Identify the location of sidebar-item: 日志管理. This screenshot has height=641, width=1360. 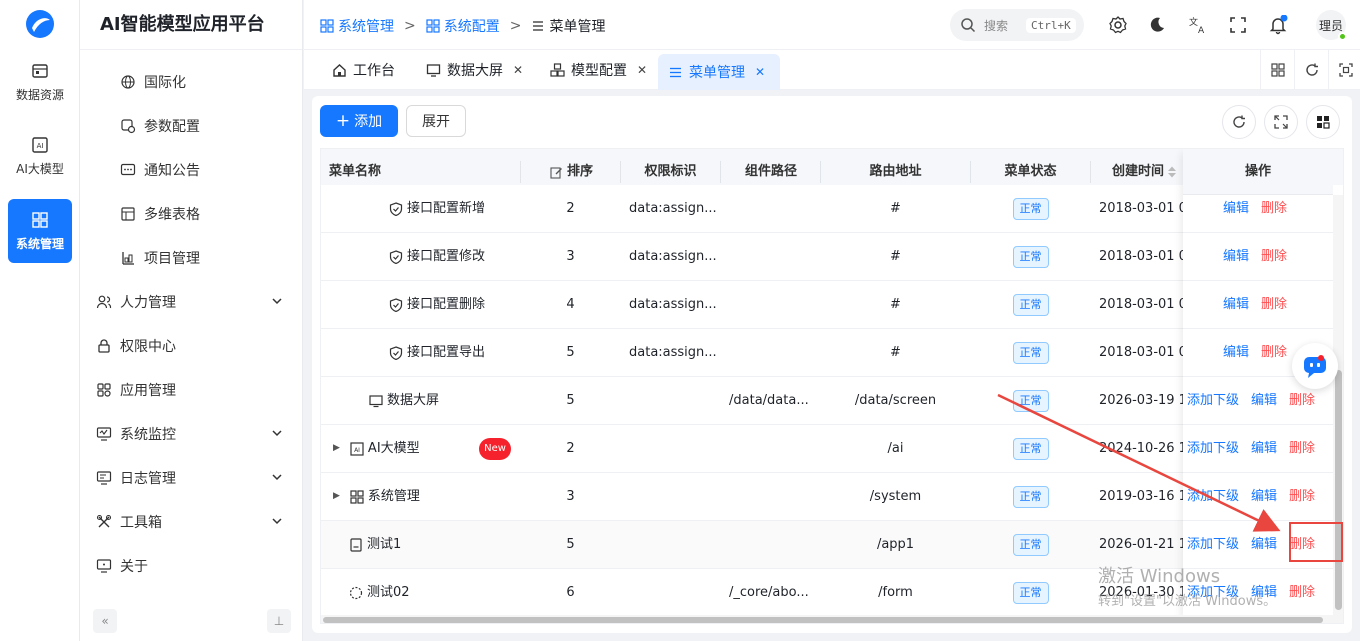
(191, 478).